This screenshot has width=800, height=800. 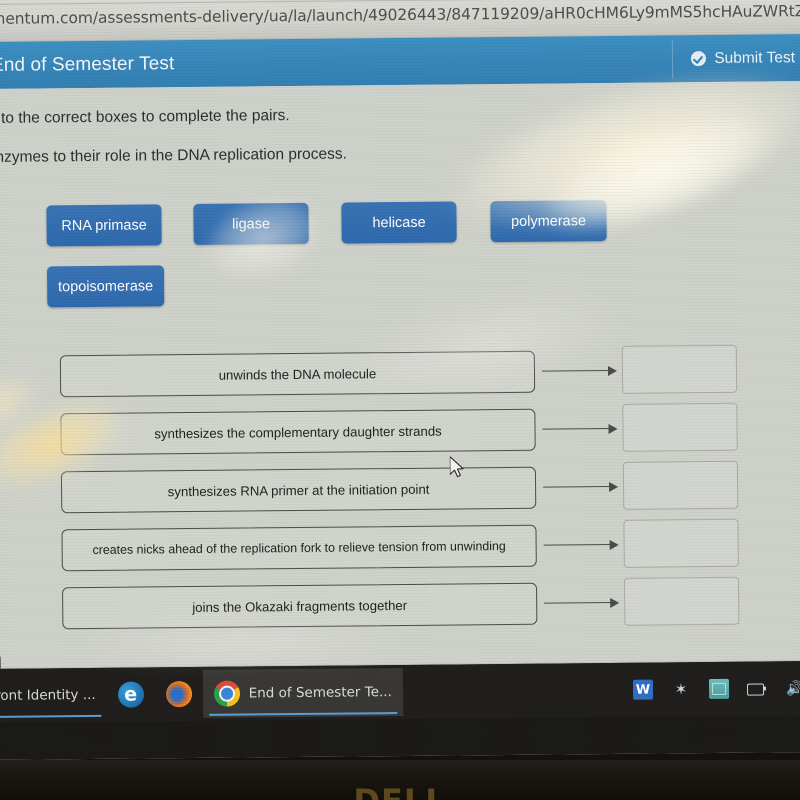 What do you see at coordinates (400, 61) in the screenshot?
I see `assessment-header: End of Semester Test Submit Test` at bounding box center [400, 61].